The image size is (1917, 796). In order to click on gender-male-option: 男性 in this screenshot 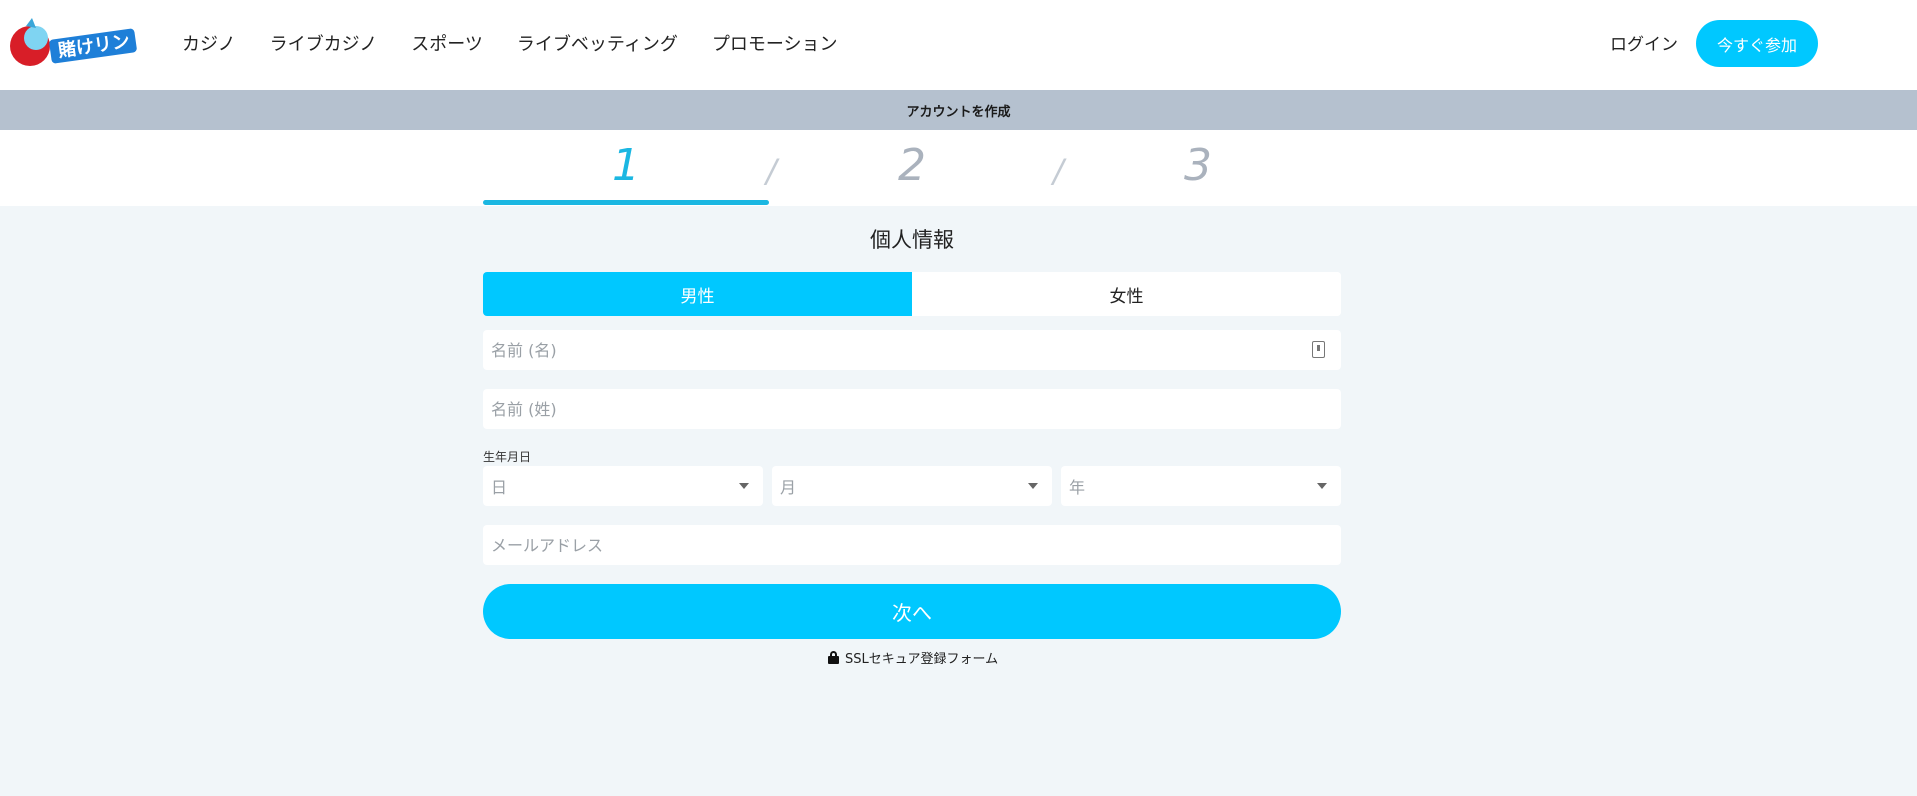, I will do `click(697, 294)`.